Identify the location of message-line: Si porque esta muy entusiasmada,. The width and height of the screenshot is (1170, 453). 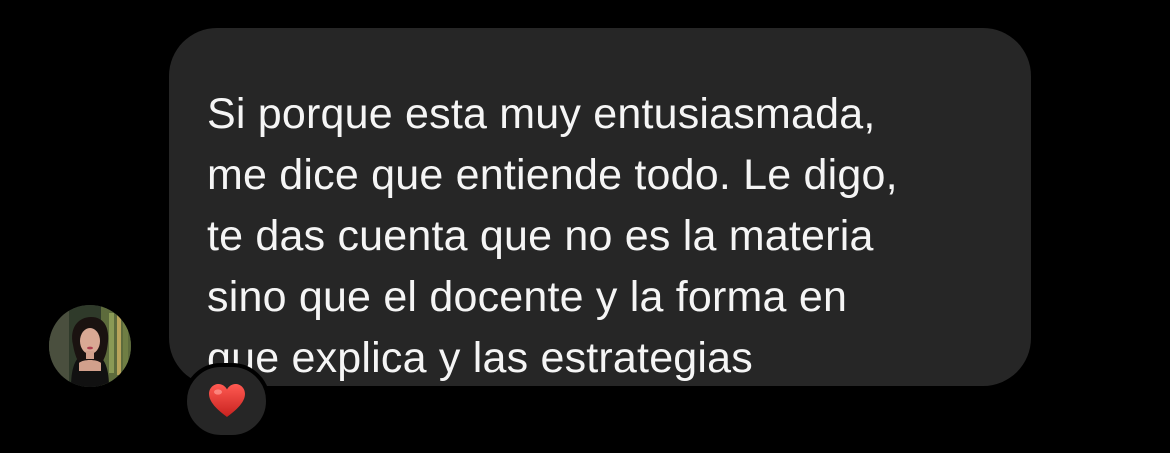
(541, 114).